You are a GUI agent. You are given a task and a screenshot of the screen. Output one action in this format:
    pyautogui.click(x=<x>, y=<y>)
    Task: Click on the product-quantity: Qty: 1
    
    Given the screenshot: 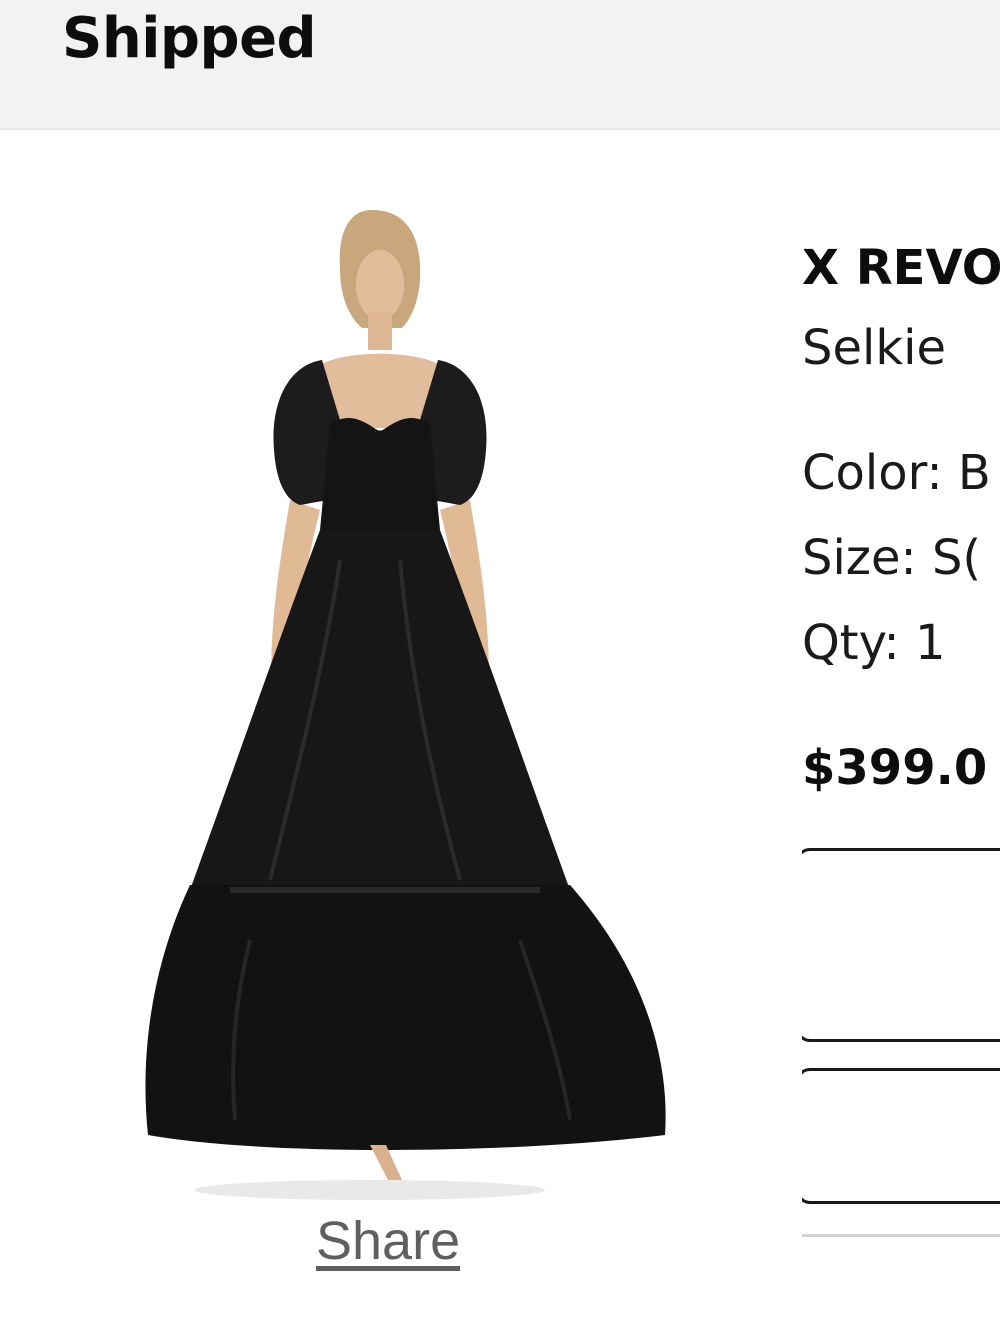 What is the action you would take?
    pyautogui.click(x=874, y=643)
    